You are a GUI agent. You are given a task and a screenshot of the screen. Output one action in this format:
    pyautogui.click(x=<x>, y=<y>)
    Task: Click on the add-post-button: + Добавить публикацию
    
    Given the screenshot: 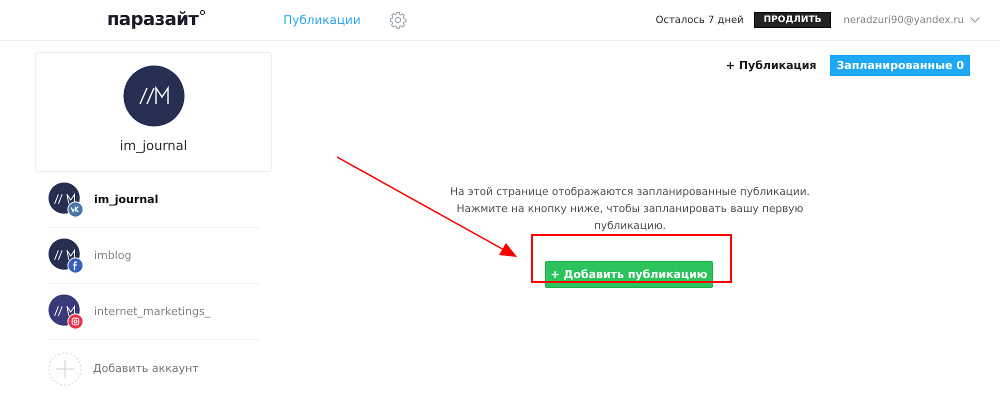 What is the action you would take?
    pyautogui.click(x=629, y=274)
    